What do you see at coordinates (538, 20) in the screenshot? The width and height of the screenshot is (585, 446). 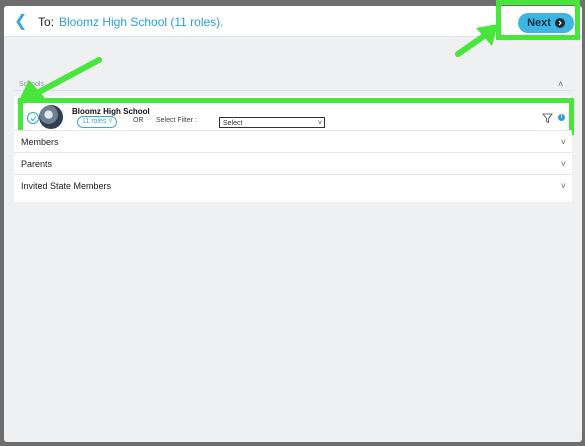 I see `next-highlight-box` at bounding box center [538, 20].